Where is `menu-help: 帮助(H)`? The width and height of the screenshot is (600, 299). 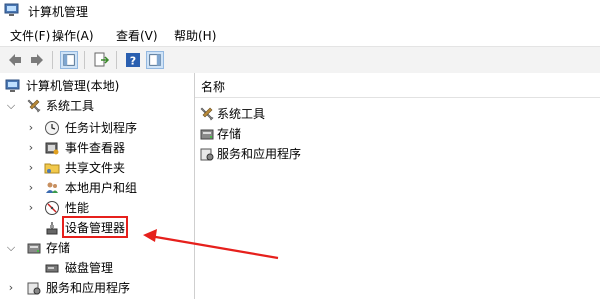
menu-help: 帮助(H) is located at coordinates (195, 35).